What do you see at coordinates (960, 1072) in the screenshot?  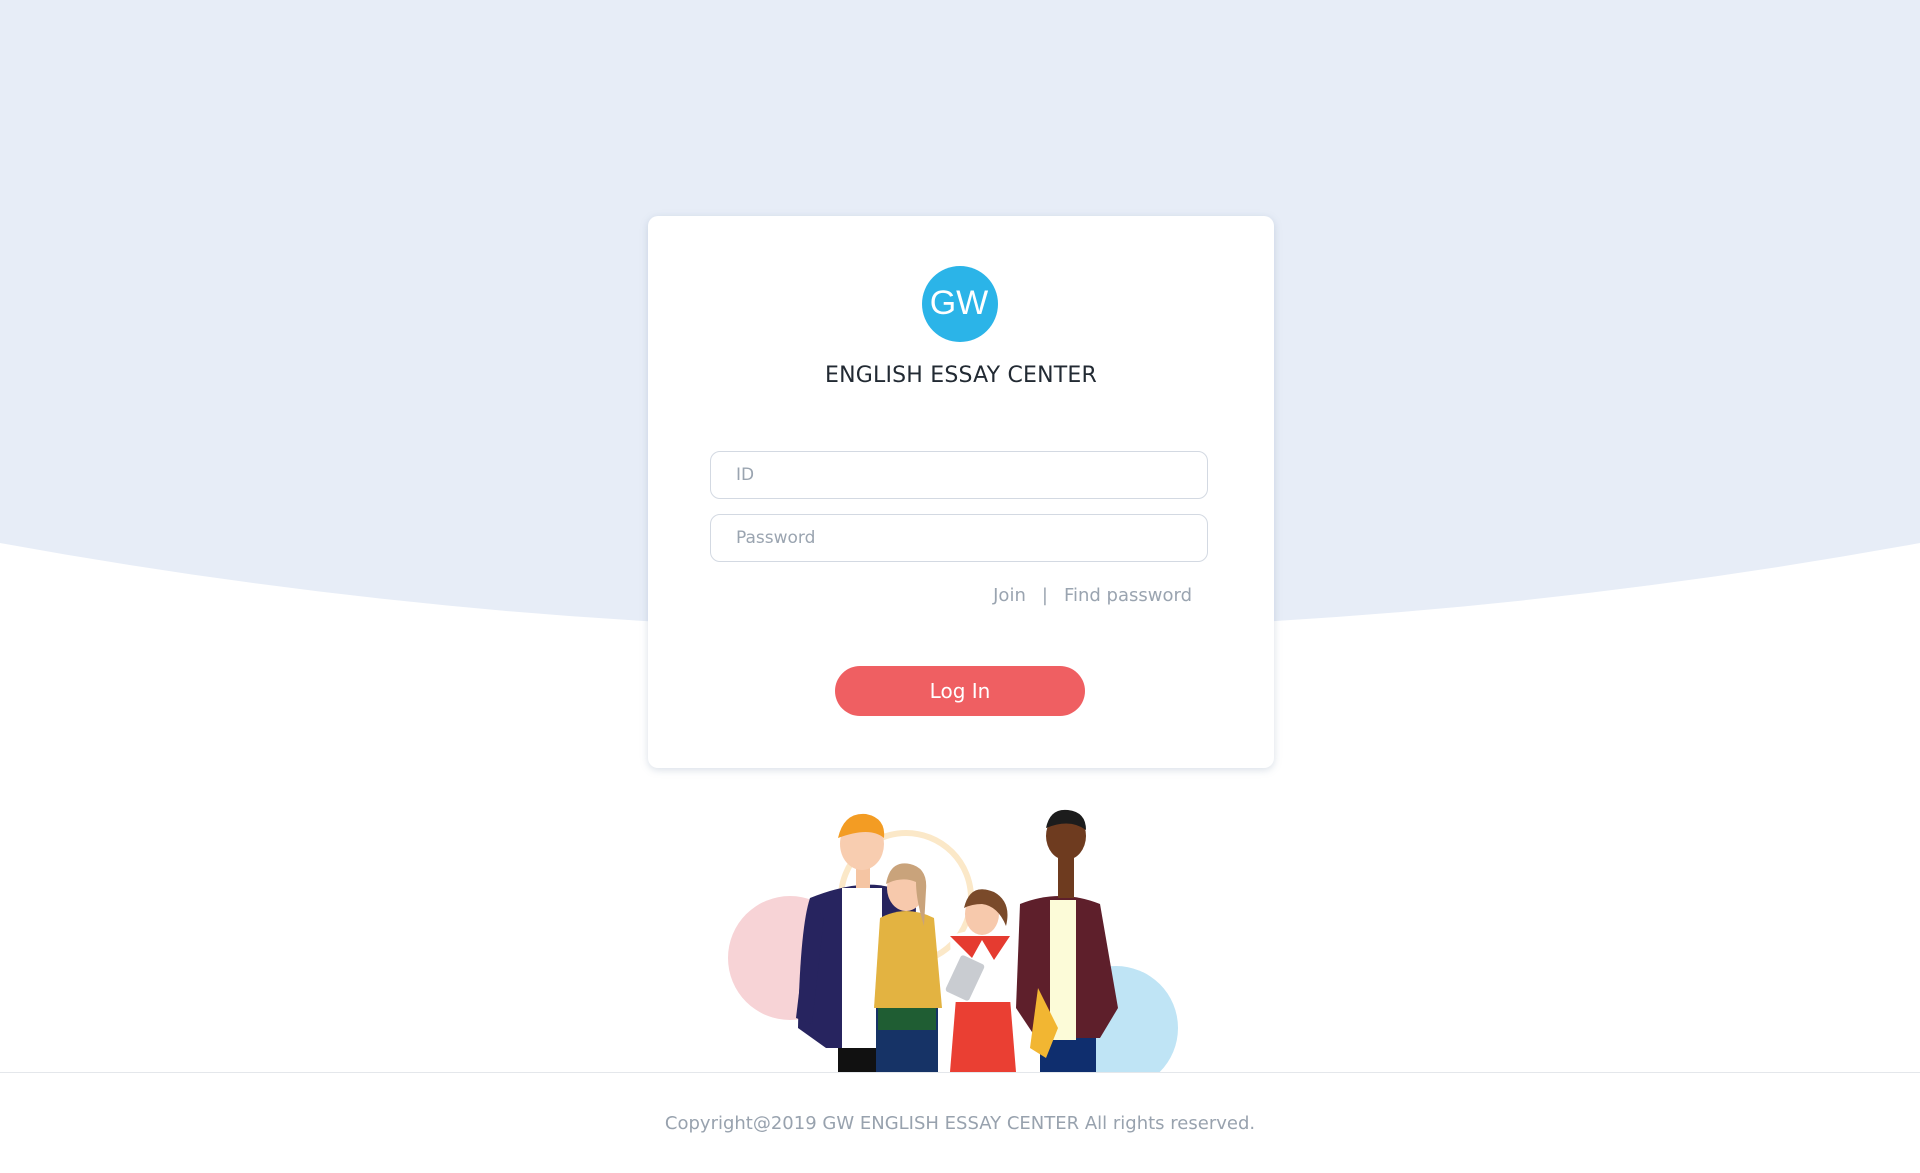 I see `footer-divider` at bounding box center [960, 1072].